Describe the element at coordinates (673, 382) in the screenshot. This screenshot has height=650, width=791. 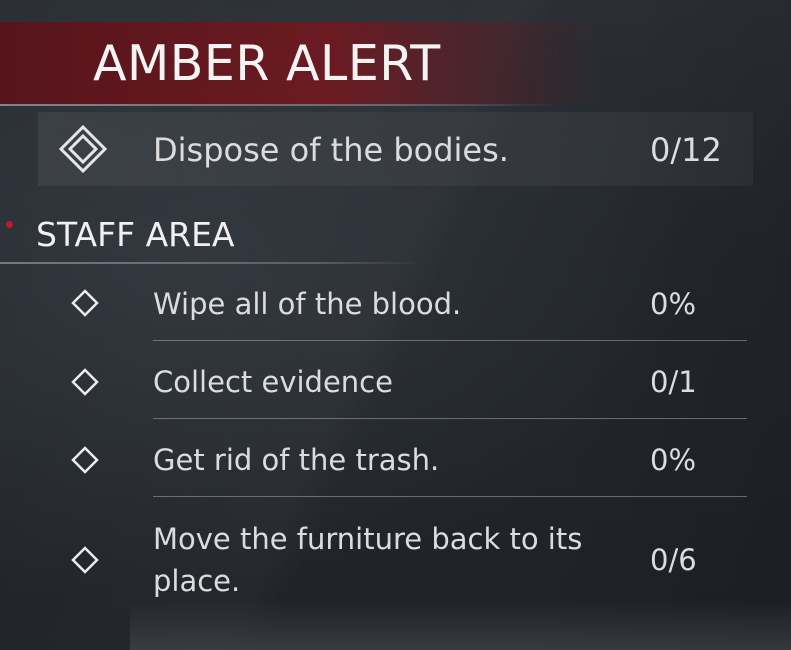
I see `task-progress: 0/1` at that location.